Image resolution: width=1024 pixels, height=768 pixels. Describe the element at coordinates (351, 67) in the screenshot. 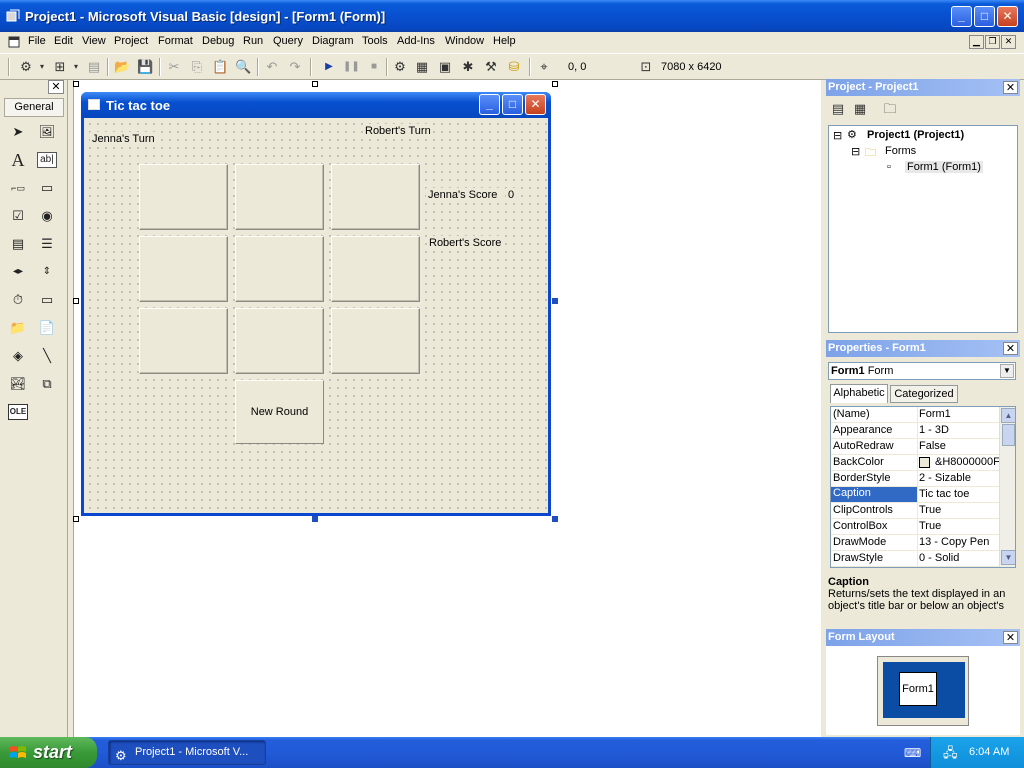

I see `break-icon: ❚❚` at that location.